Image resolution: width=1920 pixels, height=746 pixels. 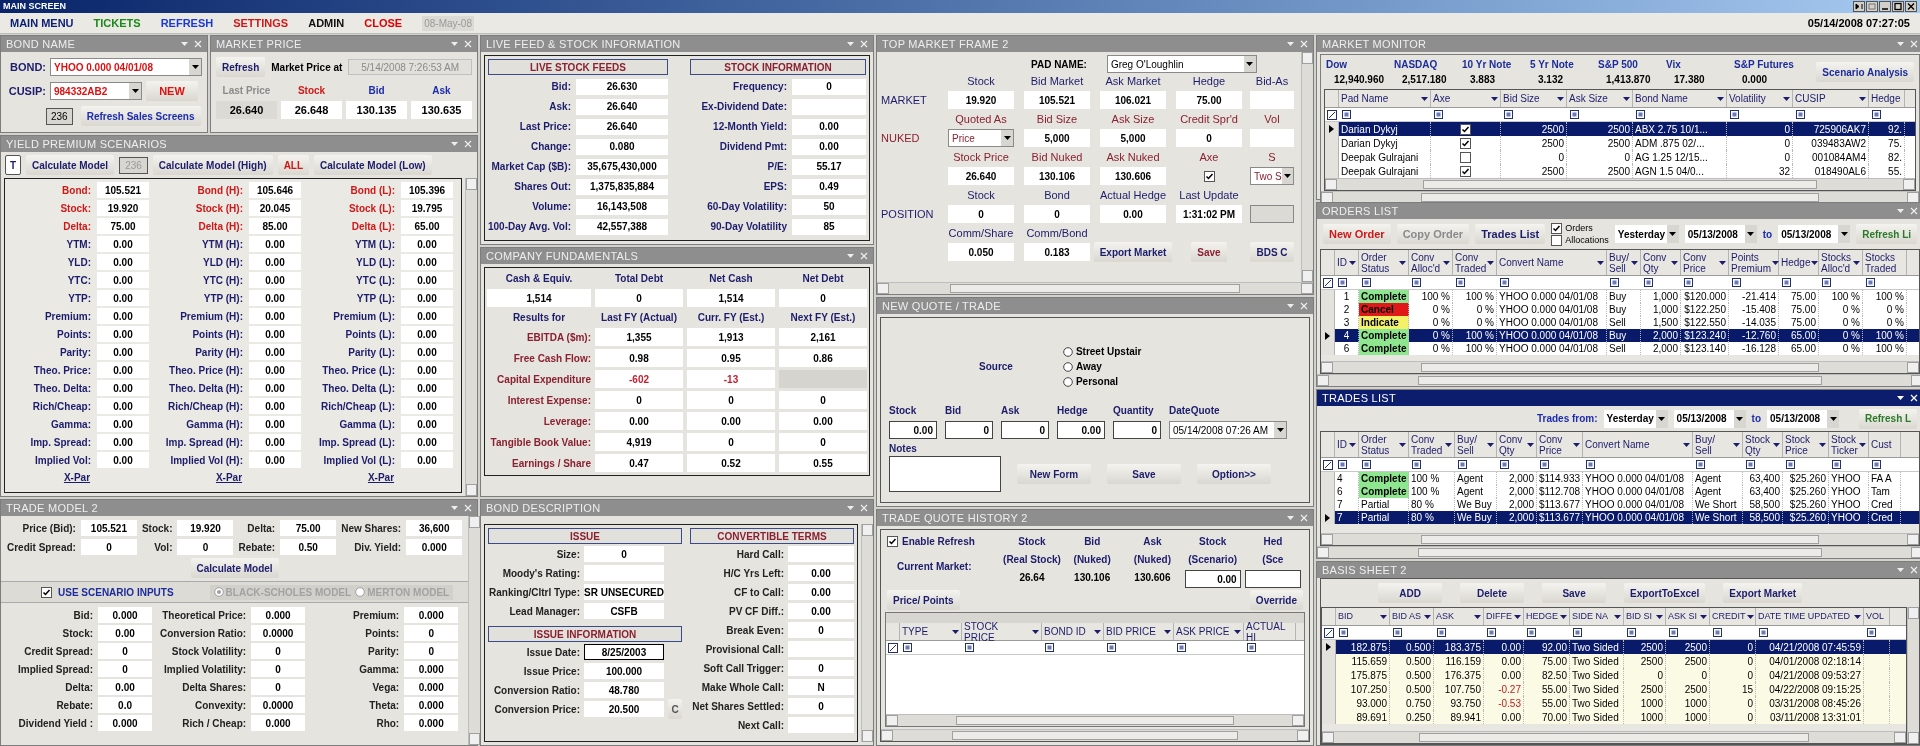 I want to click on table-row: 175.875 0.500 176.375 0.00 82.50 Two Sided 0 0 0 04/21/2008 09:53:27, so click(x=1614, y=675).